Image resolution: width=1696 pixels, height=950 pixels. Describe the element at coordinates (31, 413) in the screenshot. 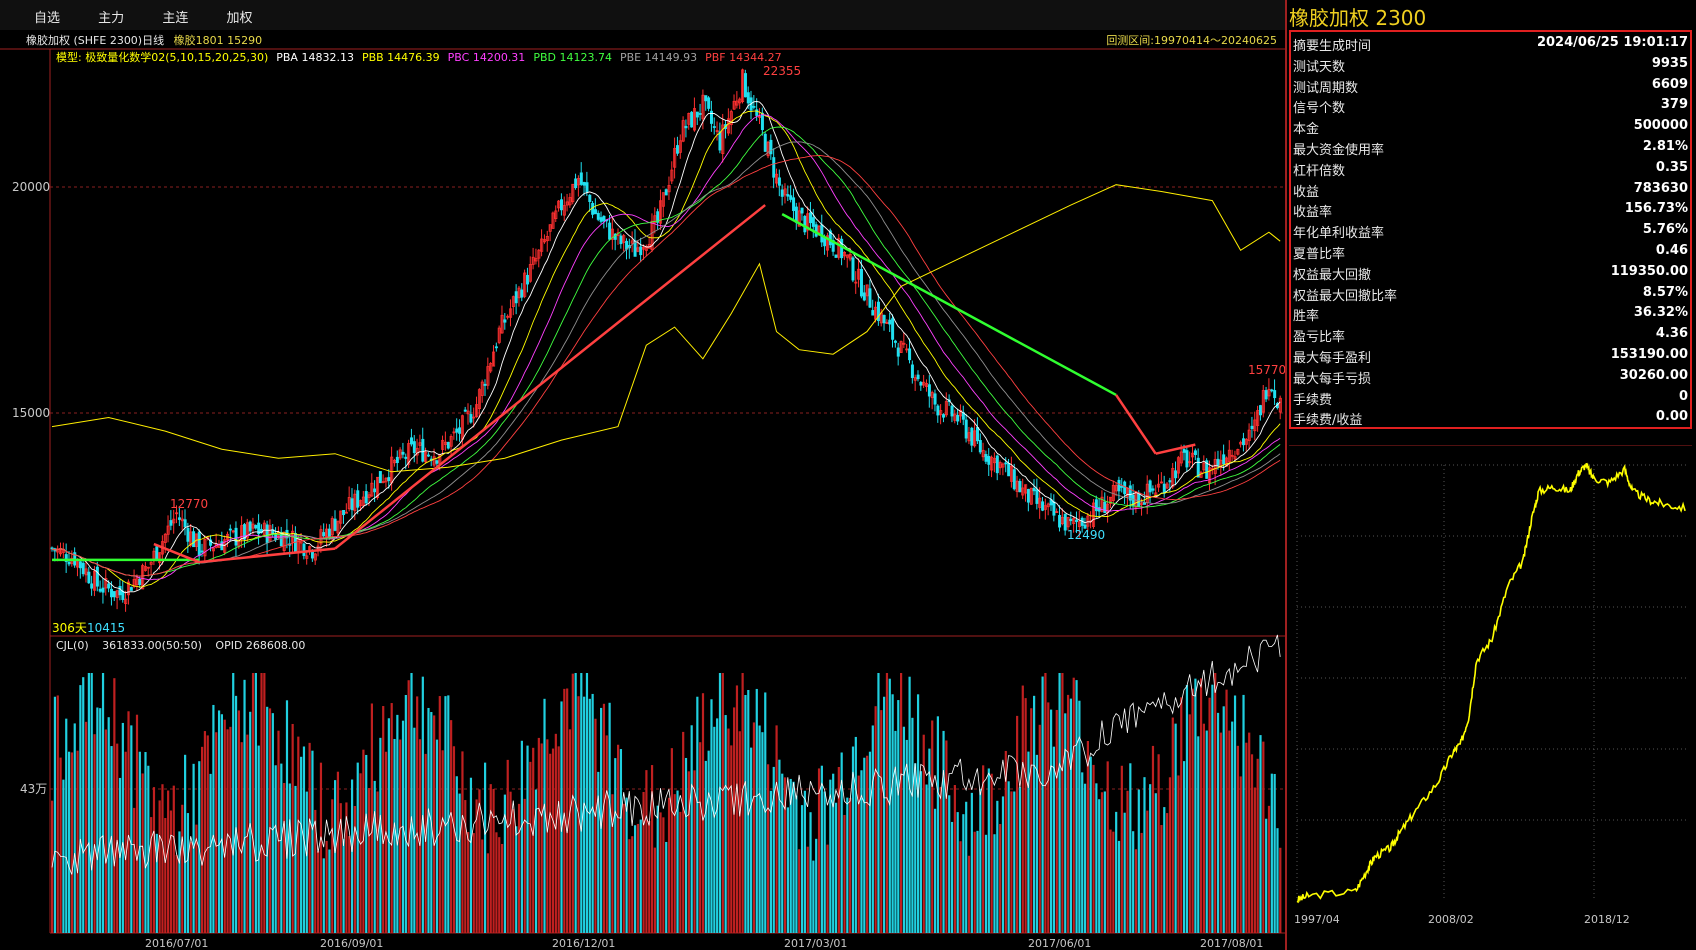

I see `y-tick-15000: 15000` at that location.